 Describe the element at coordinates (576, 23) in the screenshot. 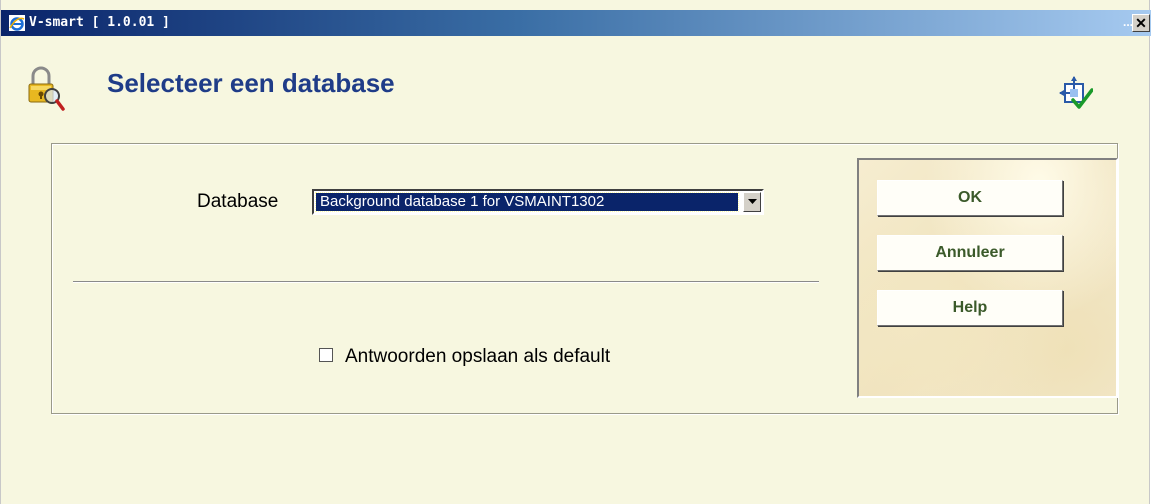

I see `title-bar: V-smart [ 1.0.01 ] ... ✕` at that location.